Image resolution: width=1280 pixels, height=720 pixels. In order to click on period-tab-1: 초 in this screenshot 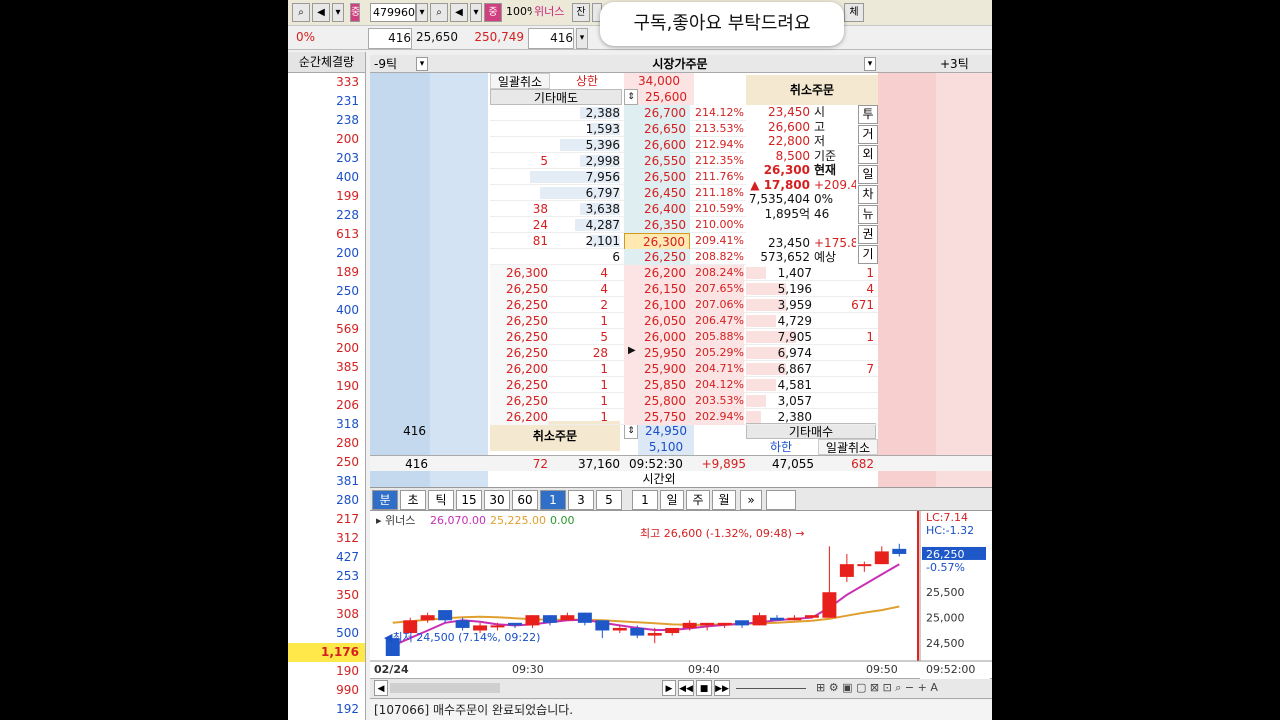, I will do `click(413, 500)`.